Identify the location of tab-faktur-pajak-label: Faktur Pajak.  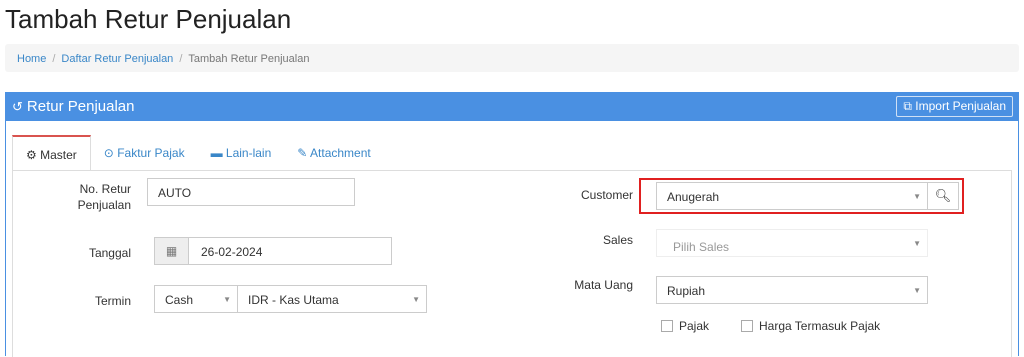
(151, 153).